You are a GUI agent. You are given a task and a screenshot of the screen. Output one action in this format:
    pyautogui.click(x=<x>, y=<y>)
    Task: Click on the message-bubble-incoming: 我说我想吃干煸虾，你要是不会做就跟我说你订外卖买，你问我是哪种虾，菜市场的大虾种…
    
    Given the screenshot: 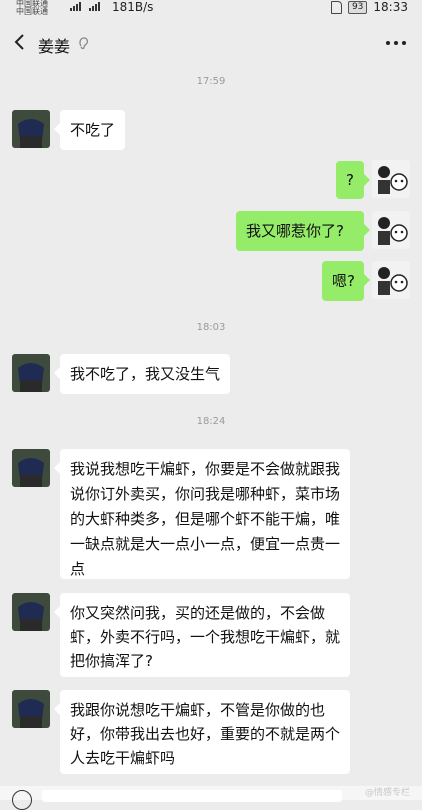 What is the action you would take?
    pyautogui.click(x=202, y=514)
    